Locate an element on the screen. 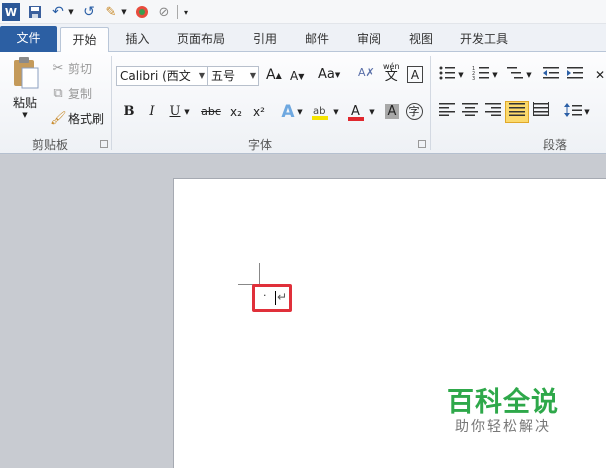 This screenshot has width=606, height=468. enclose-characters-icon: 字 is located at coordinates (414, 111).